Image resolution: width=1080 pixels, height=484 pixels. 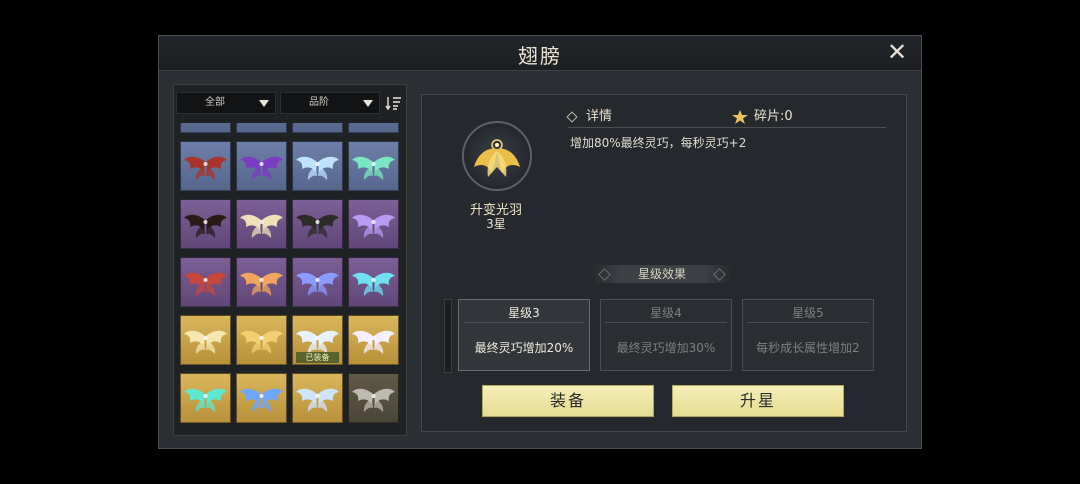 I want to click on detail-divider, so click(x=727, y=127).